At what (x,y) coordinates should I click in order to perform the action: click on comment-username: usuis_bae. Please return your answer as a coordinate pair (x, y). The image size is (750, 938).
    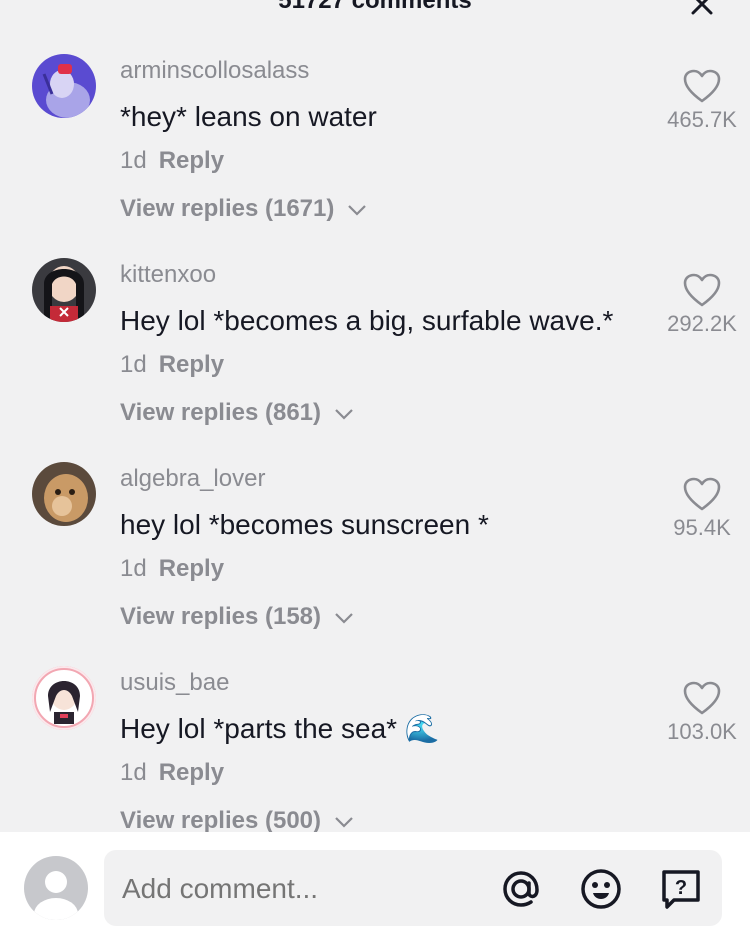
    Looking at the image, I should click on (174, 683).